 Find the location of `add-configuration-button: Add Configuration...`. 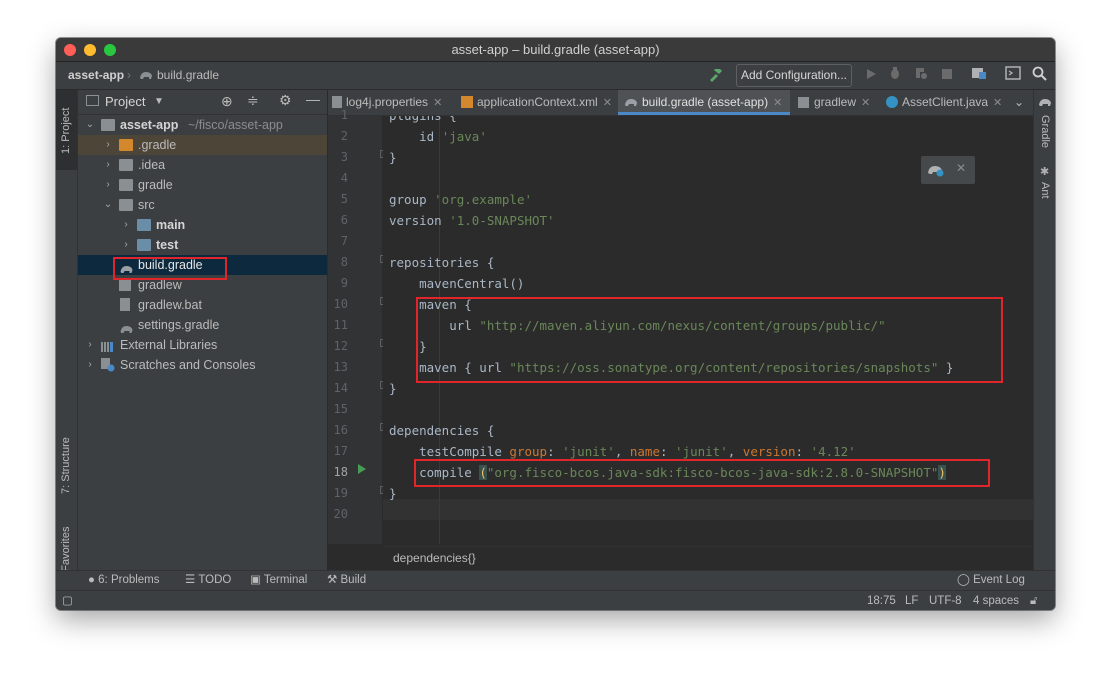

add-configuration-button: Add Configuration... is located at coordinates (794, 75).